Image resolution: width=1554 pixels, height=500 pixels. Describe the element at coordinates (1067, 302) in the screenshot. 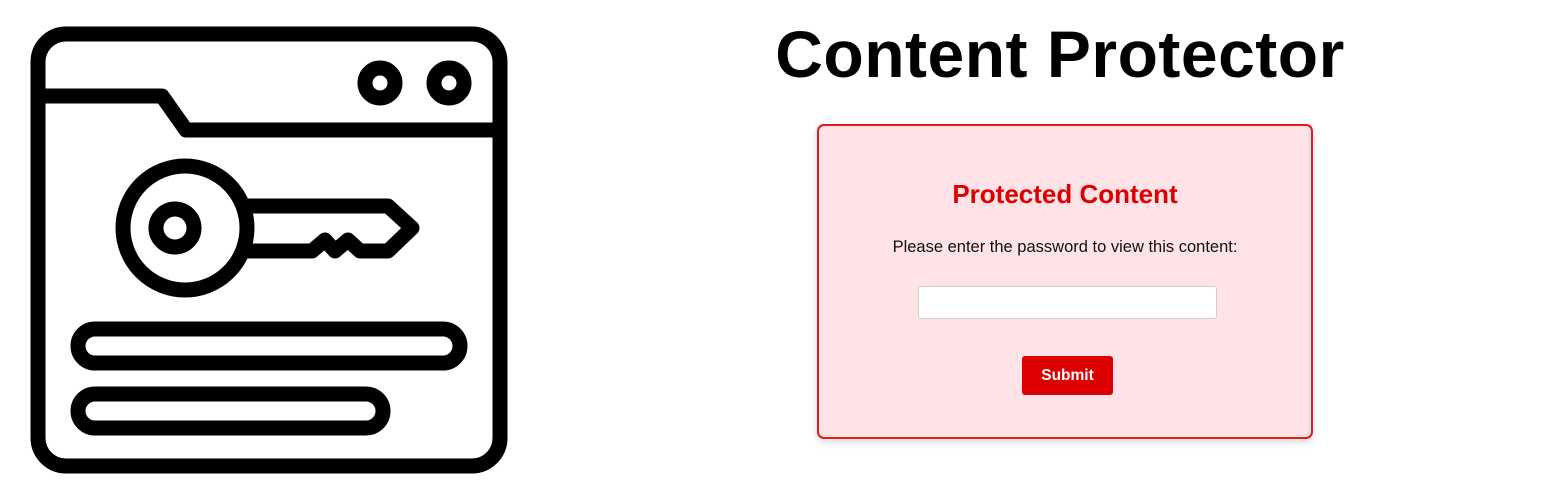

I see `password-input` at that location.